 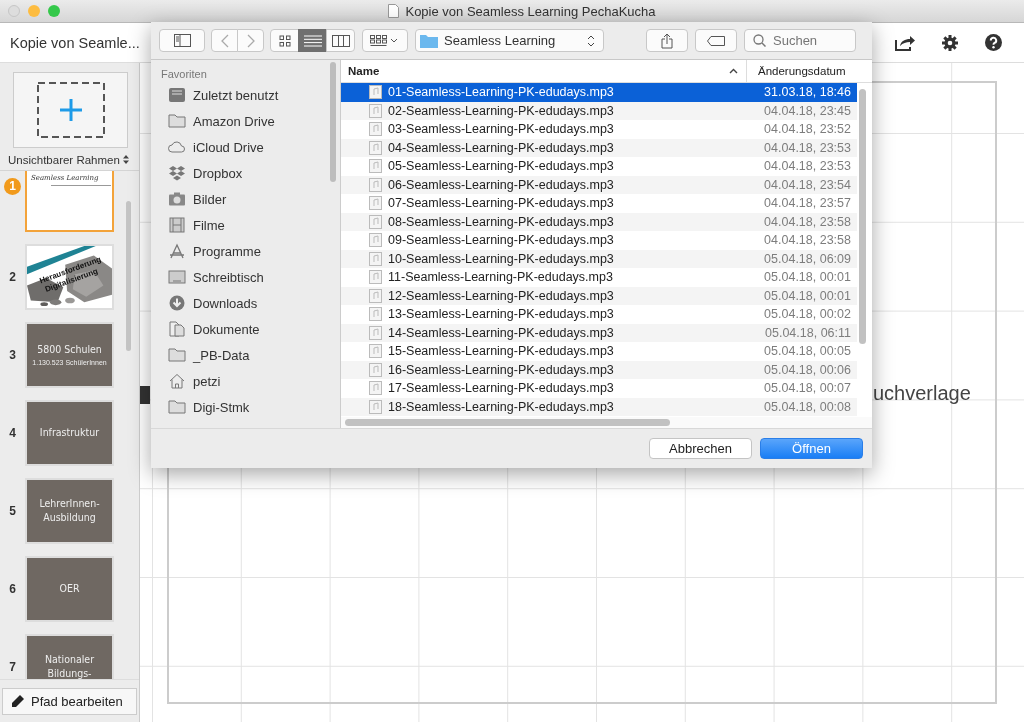 I want to click on window-zoom-button, so click(x=54, y=11).